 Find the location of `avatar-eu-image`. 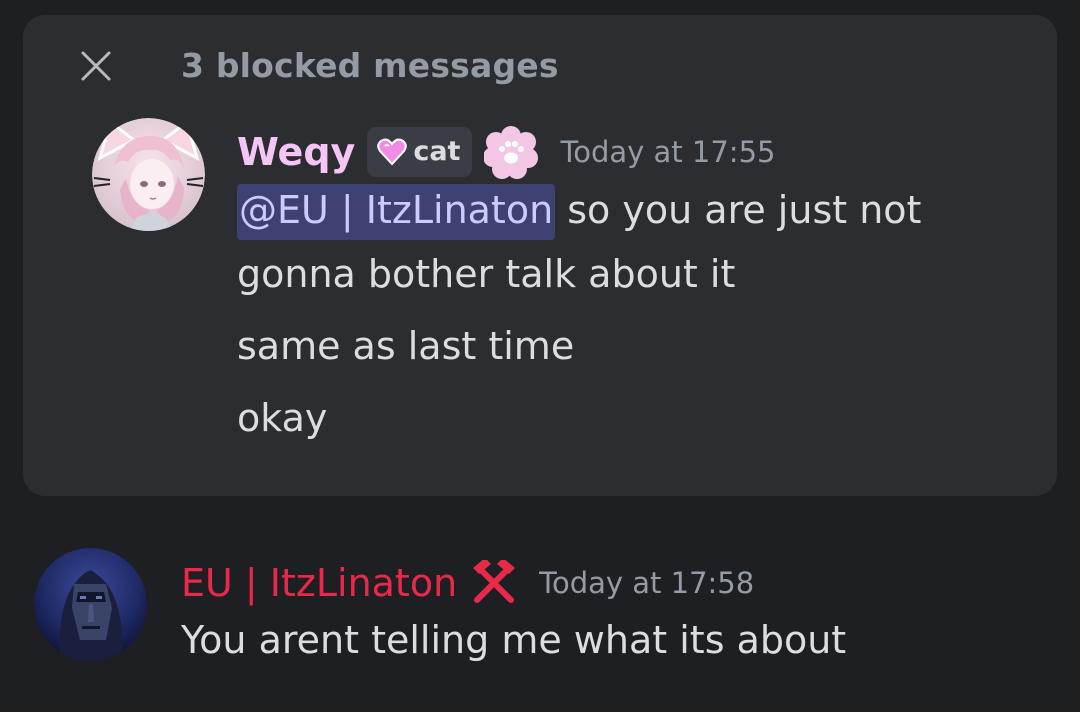

avatar-eu-image is located at coordinates (90, 604).